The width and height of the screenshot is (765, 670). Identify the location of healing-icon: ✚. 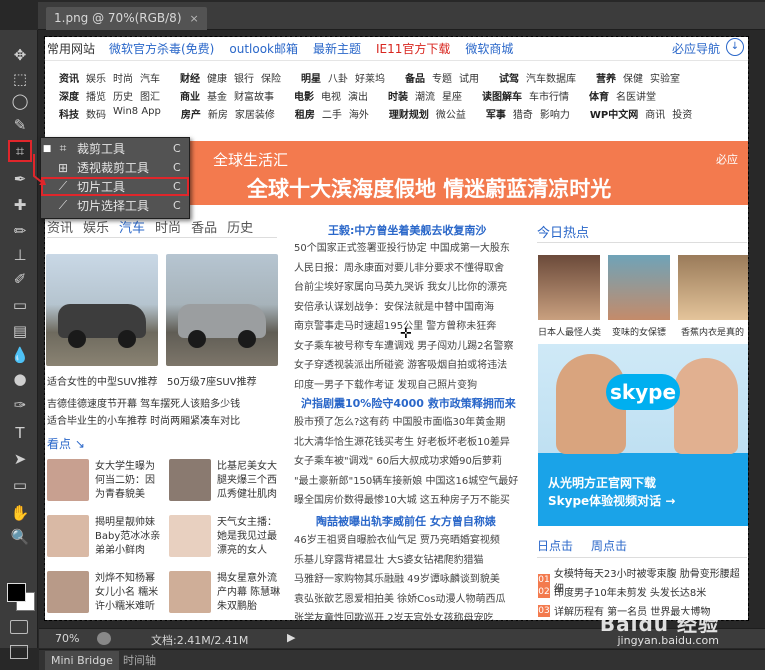
(20, 205).